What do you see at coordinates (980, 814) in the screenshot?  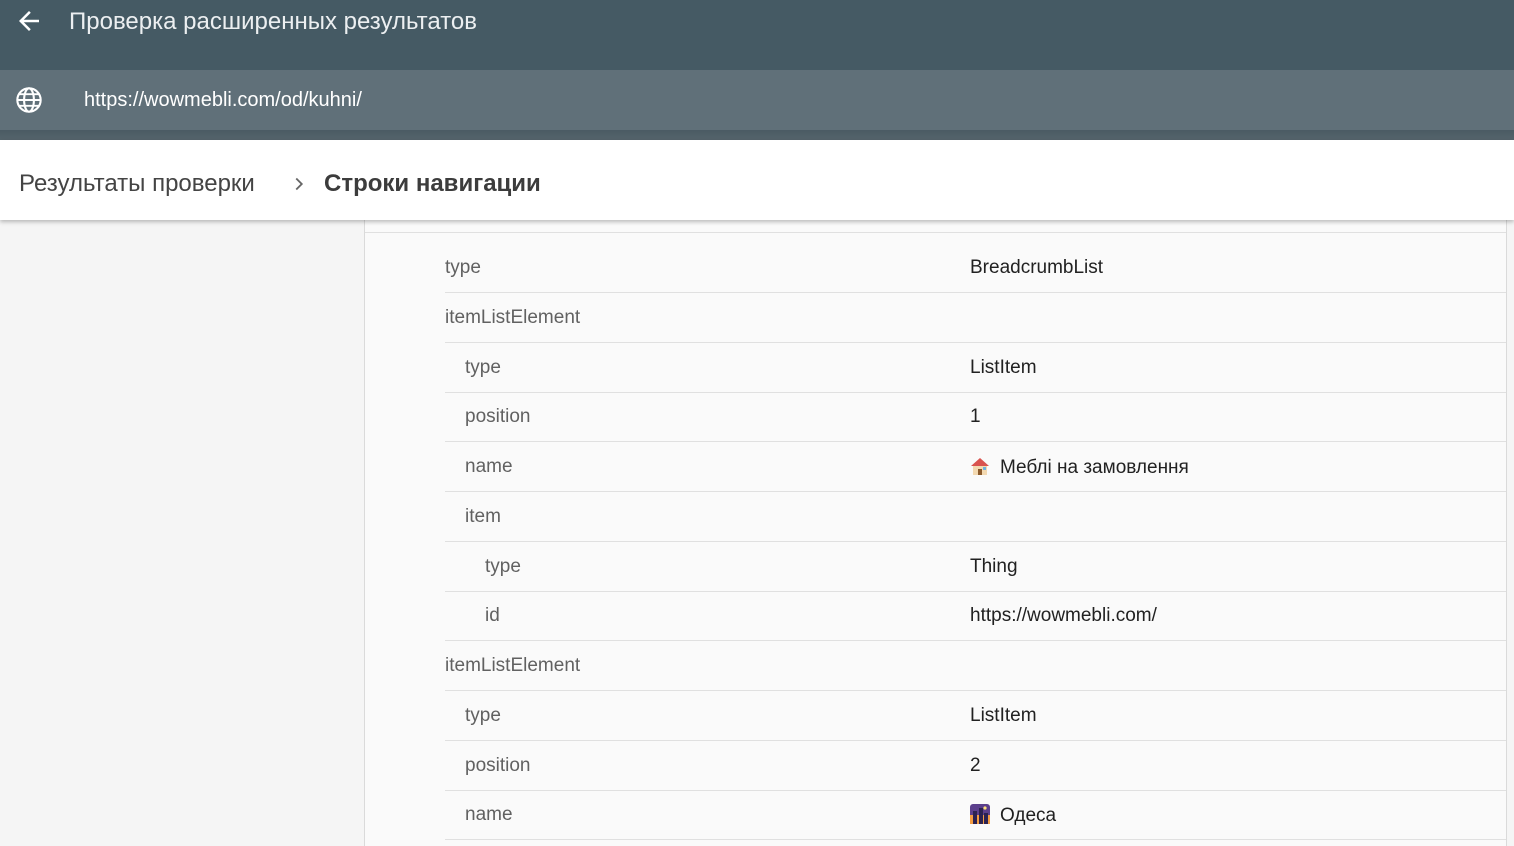 I see `city-night-emoji-icon` at bounding box center [980, 814].